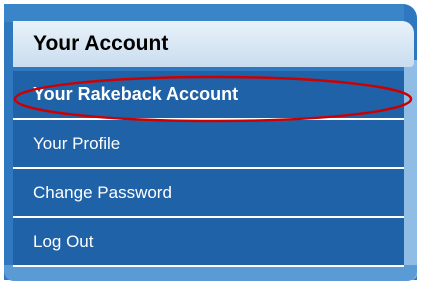  I want to click on menu-item-label: Your Rakeback Account, so click(136, 94).